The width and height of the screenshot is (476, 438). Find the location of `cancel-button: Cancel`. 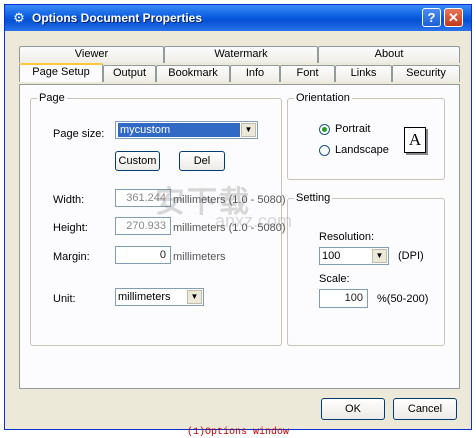

cancel-button: Cancel is located at coordinates (425, 409).